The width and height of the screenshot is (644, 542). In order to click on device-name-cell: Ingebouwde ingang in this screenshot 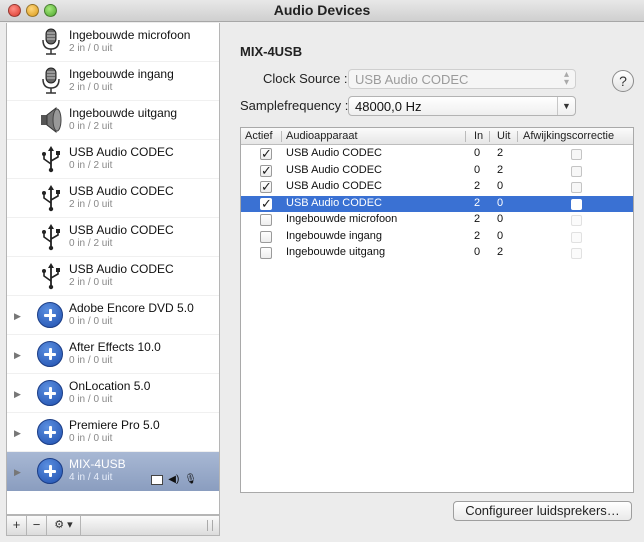, I will do `click(334, 235)`.